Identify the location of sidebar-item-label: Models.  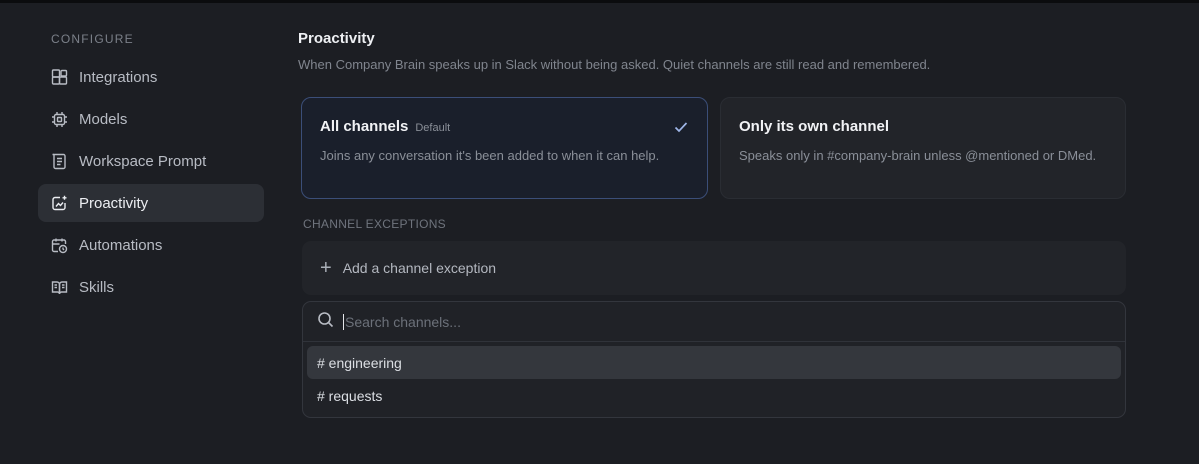
(103, 119).